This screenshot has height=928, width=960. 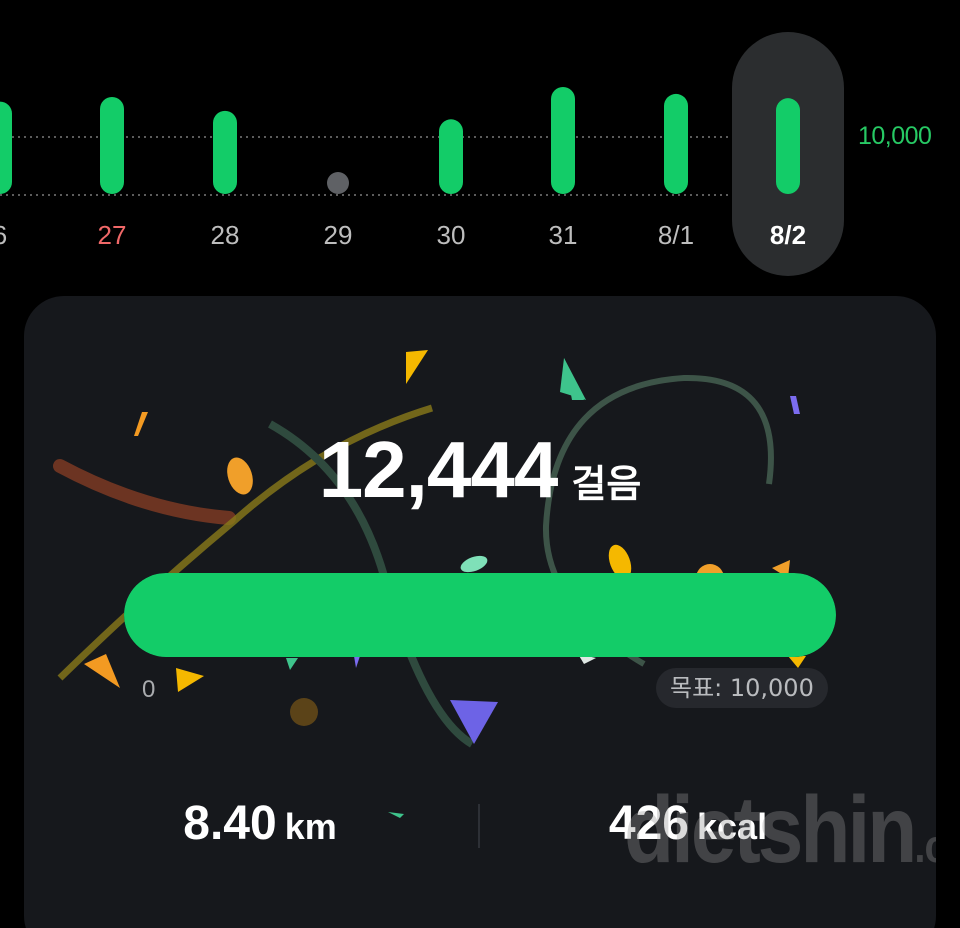 What do you see at coordinates (310, 826) in the screenshot?
I see `distance-unit: km` at bounding box center [310, 826].